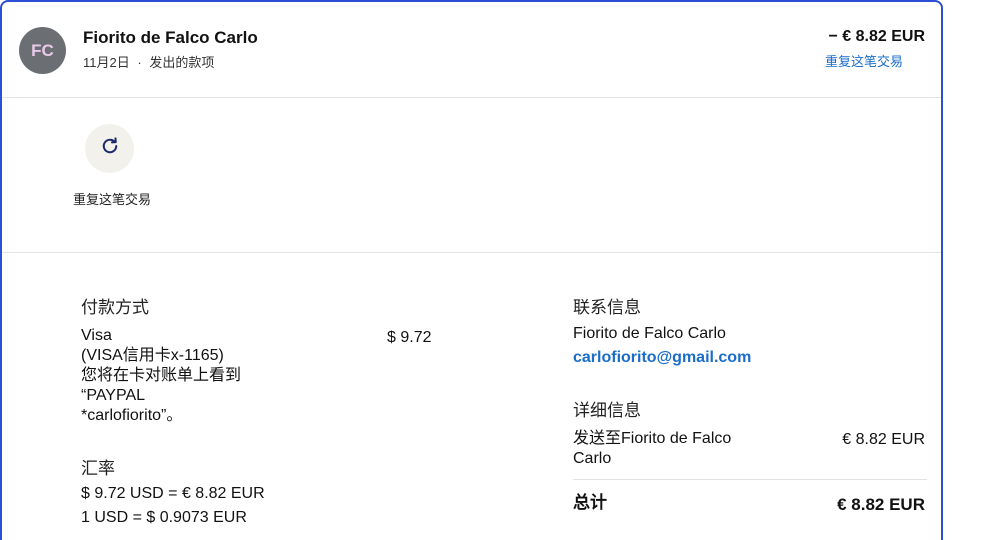  Describe the element at coordinates (607, 307) in the screenshot. I see `contact-info-title: 联系信息` at that location.